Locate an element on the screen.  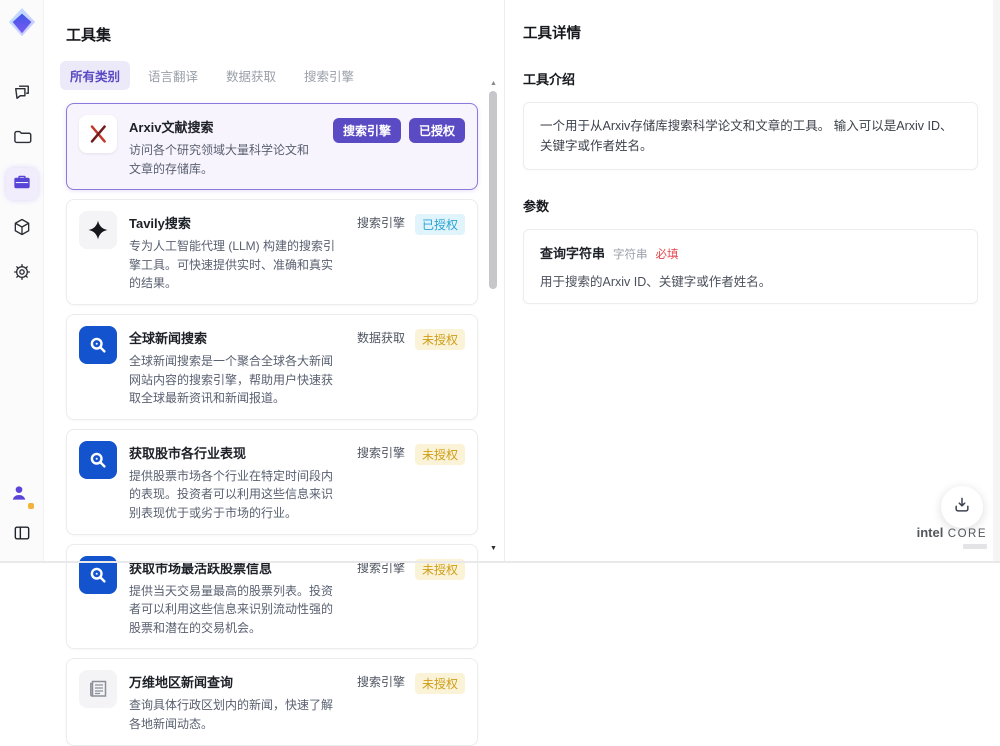
intel-brand-text: intel is located at coordinates (930, 532).